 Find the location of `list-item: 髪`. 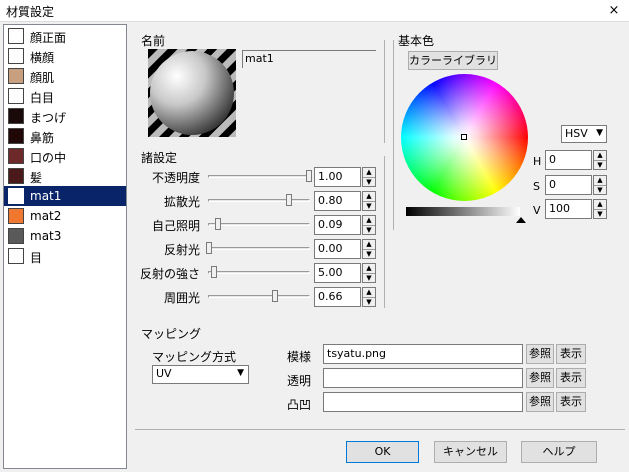

list-item: 髪 is located at coordinates (65, 176).